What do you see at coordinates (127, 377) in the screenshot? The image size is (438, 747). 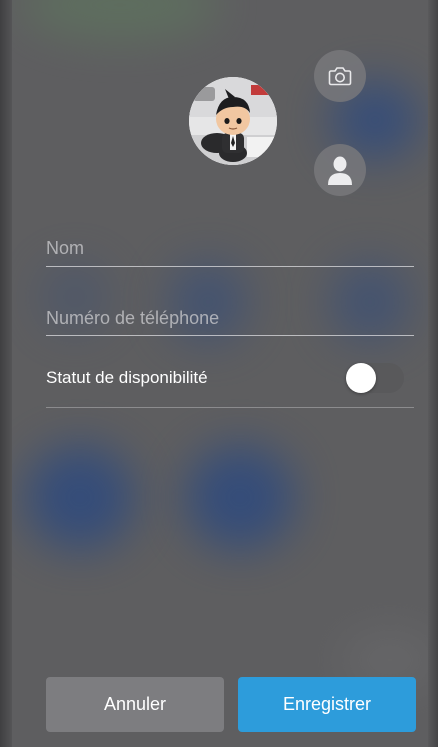 I see `availability-status-label: Statut de disponibilité` at bounding box center [127, 377].